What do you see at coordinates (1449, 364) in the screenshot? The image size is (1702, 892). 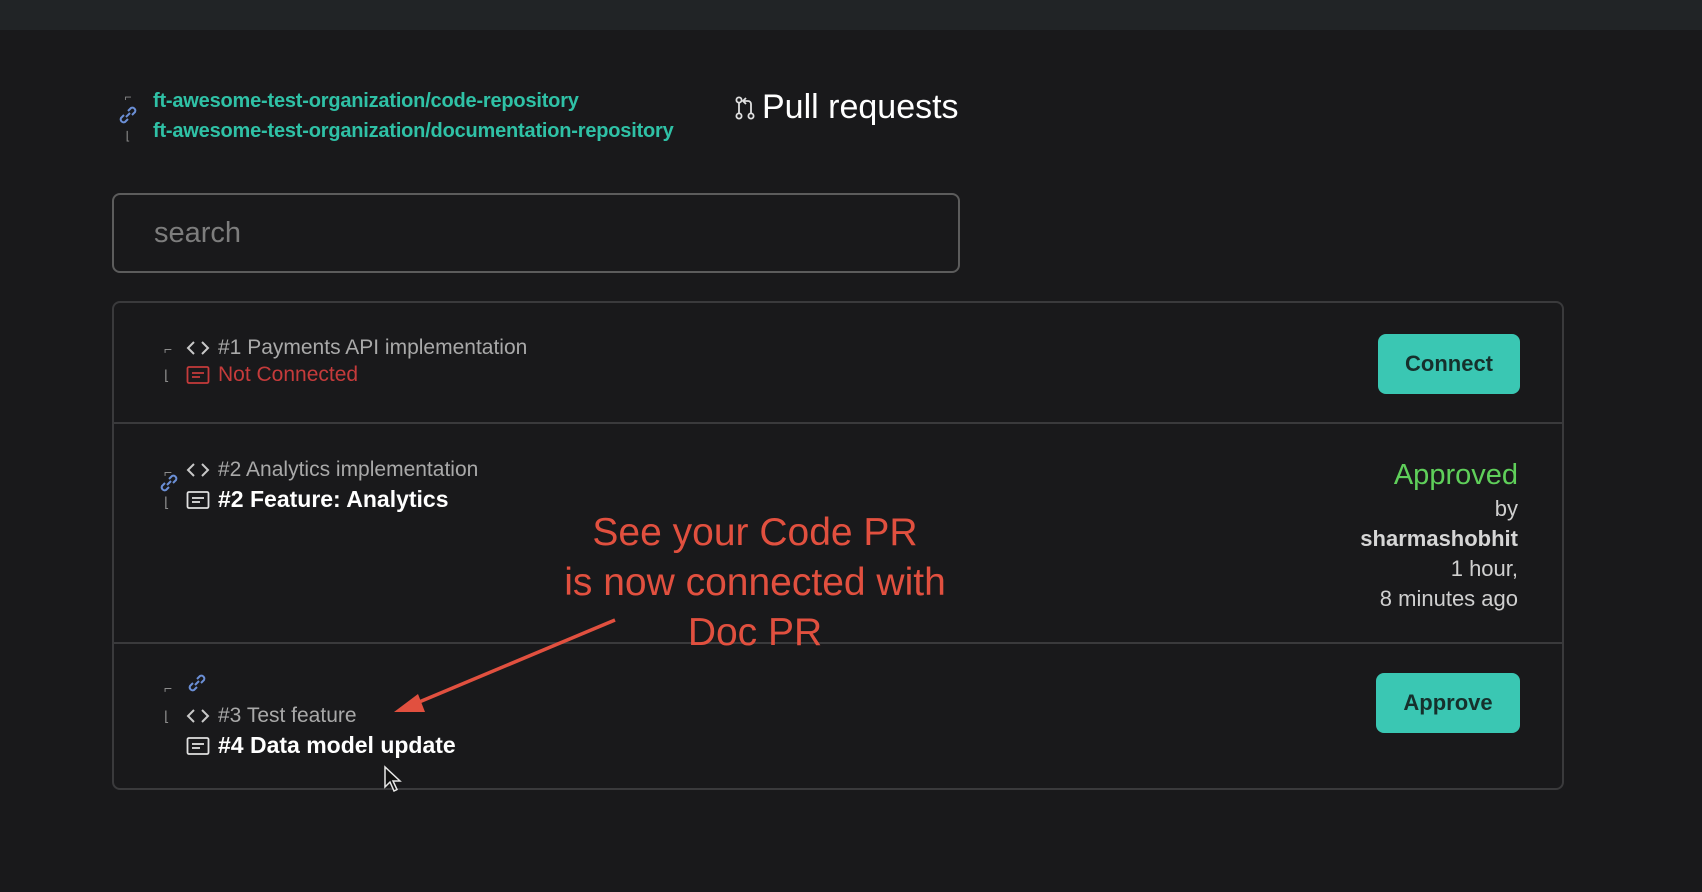 I see `connect-button: Connect` at bounding box center [1449, 364].